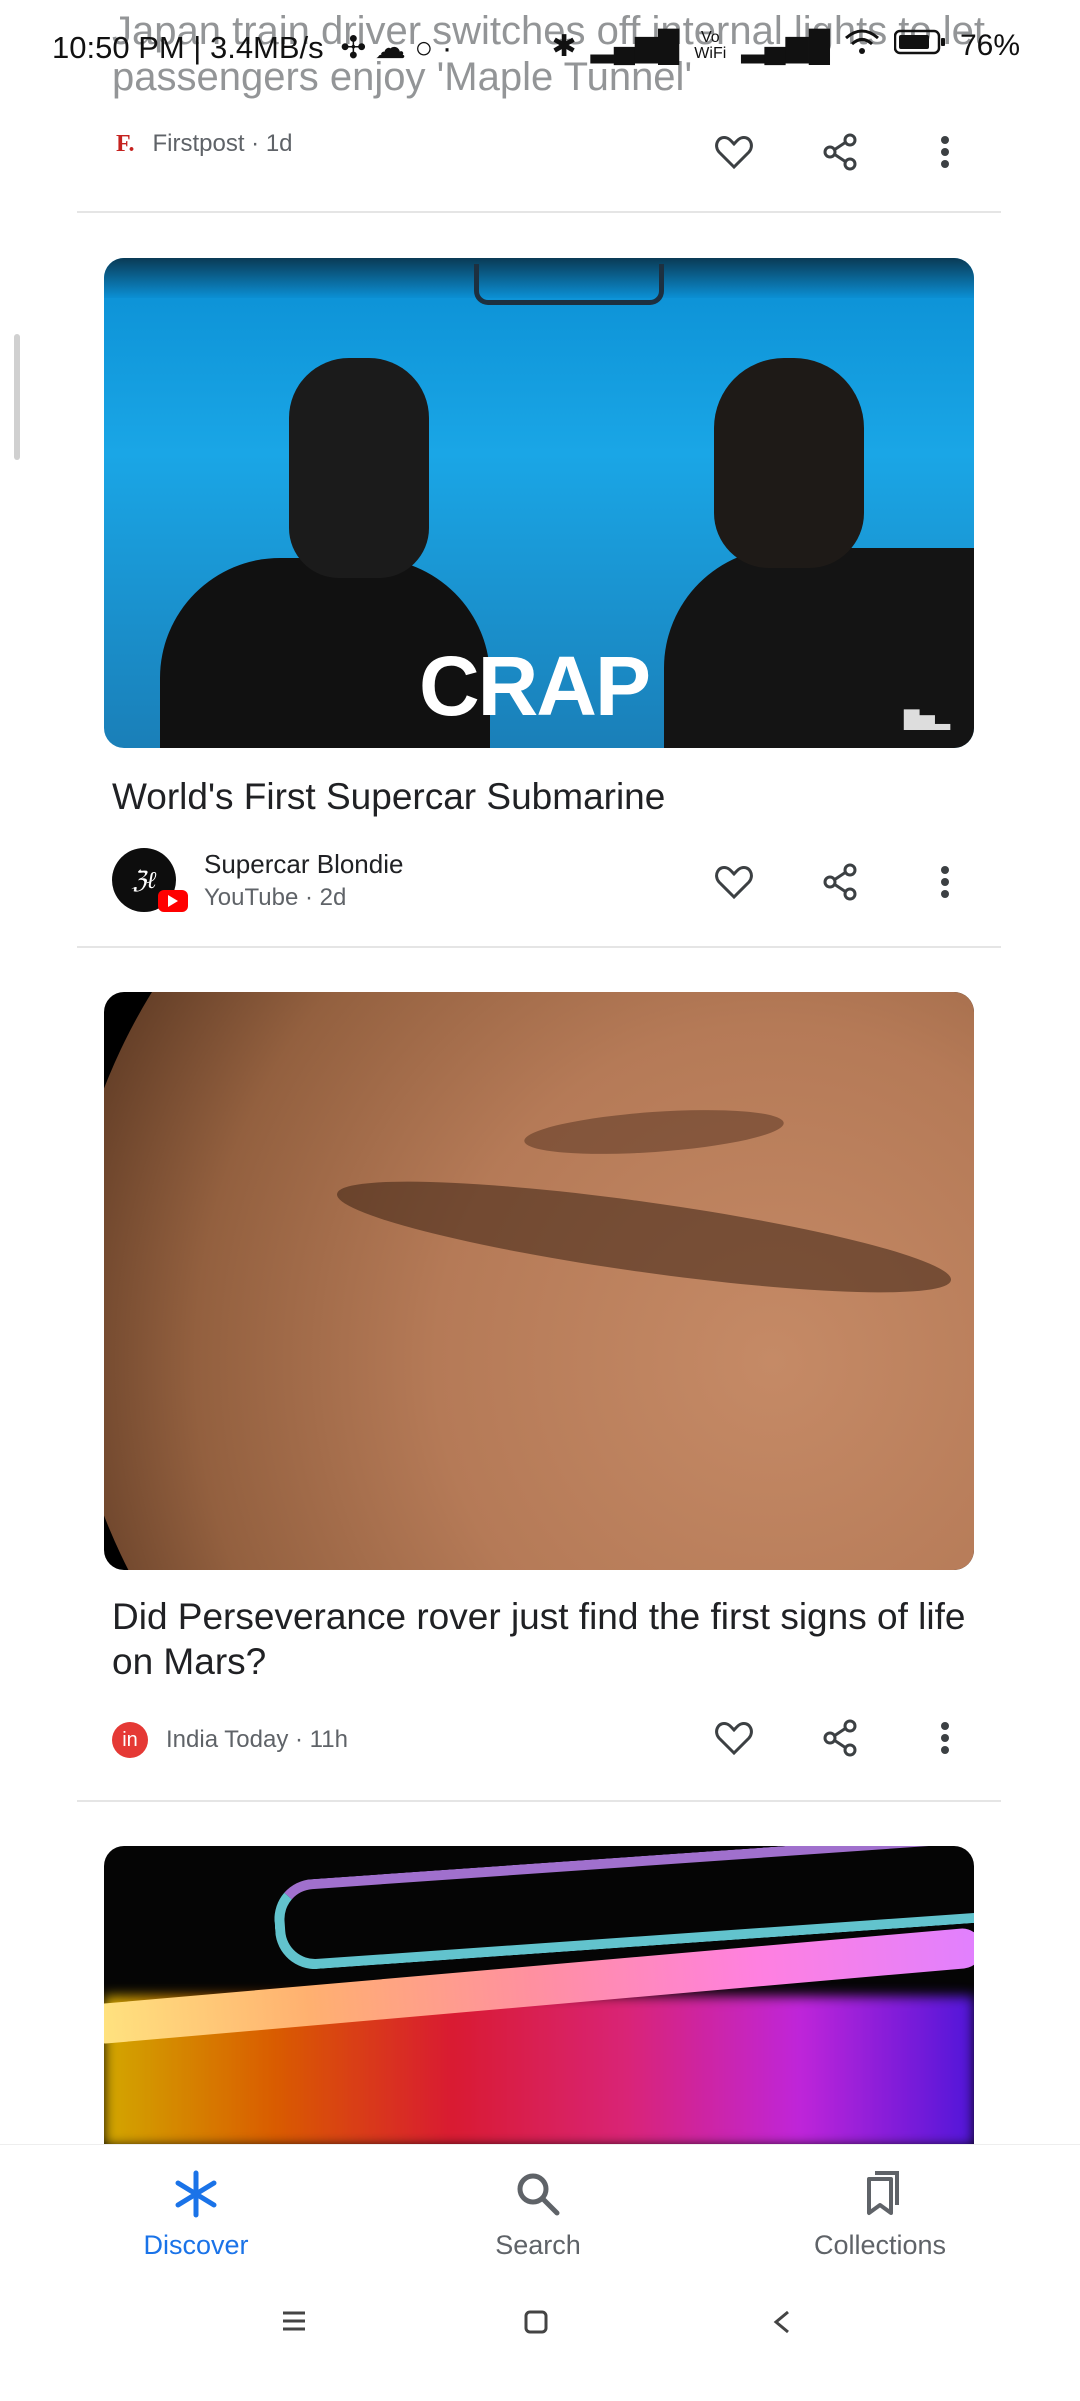 The height and width of the screenshot is (2401, 1080). I want to click on card3-source-name: India Today, so click(227, 1739).